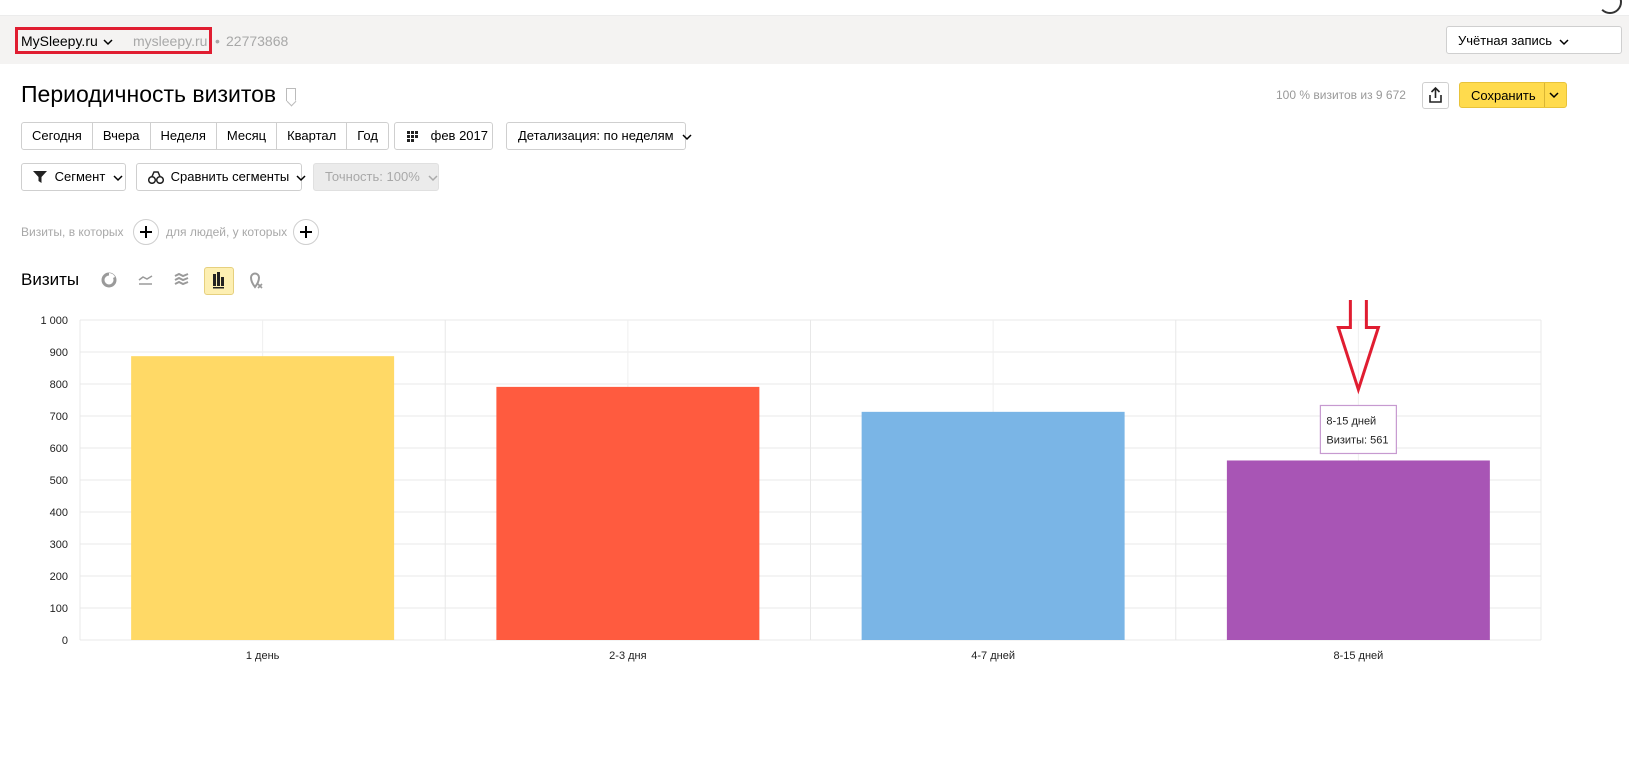 The image size is (1629, 762). Describe the element at coordinates (257, 41) in the screenshot. I see `counter-id: 22773868` at that location.